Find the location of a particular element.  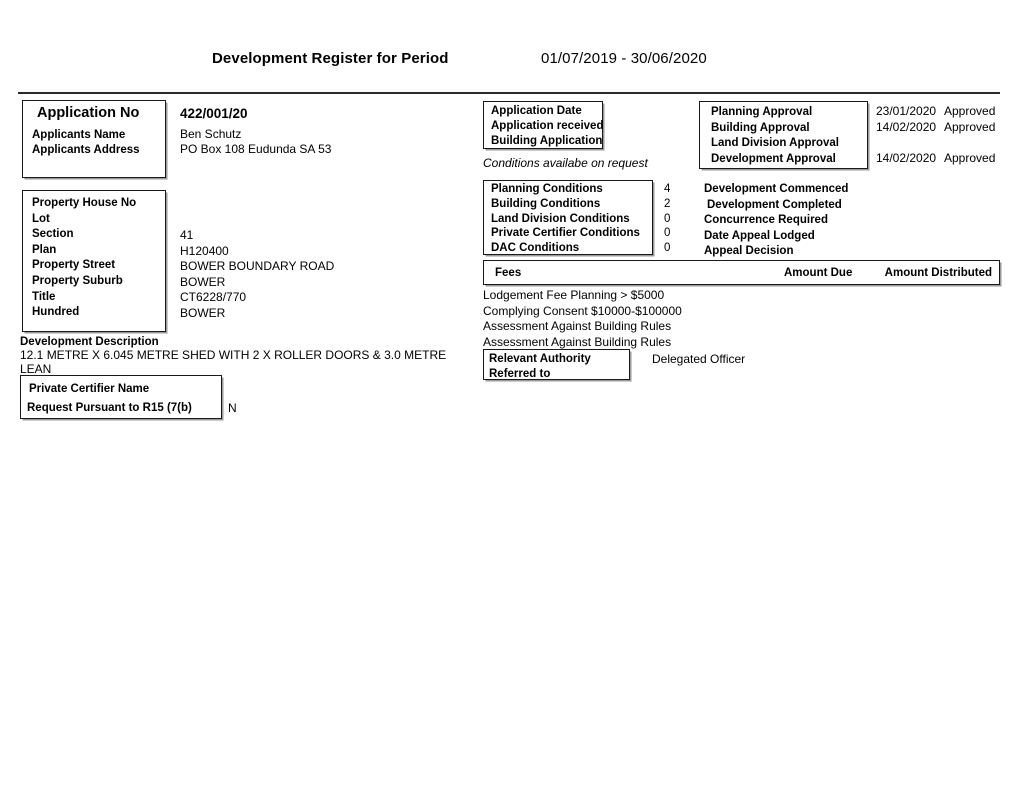

planning-conditions-value: 4 is located at coordinates (667, 189).